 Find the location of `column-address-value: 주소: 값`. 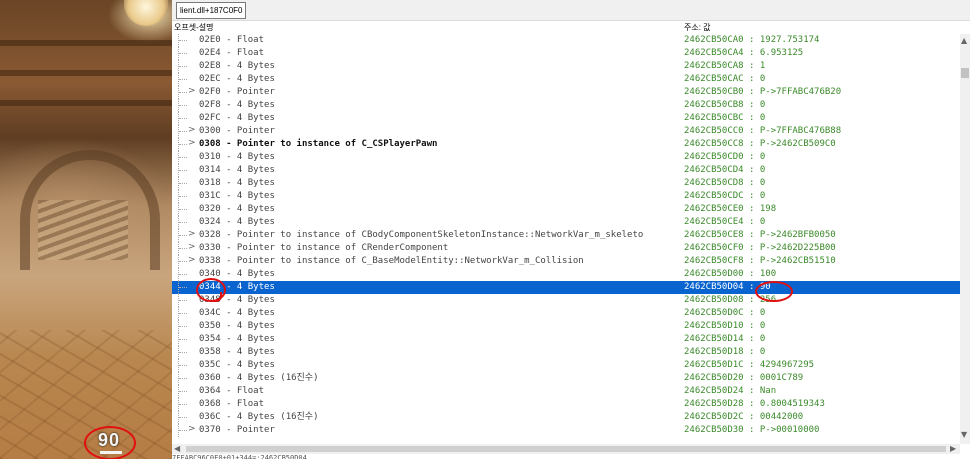

column-address-value: 주소: 값 is located at coordinates (697, 27).